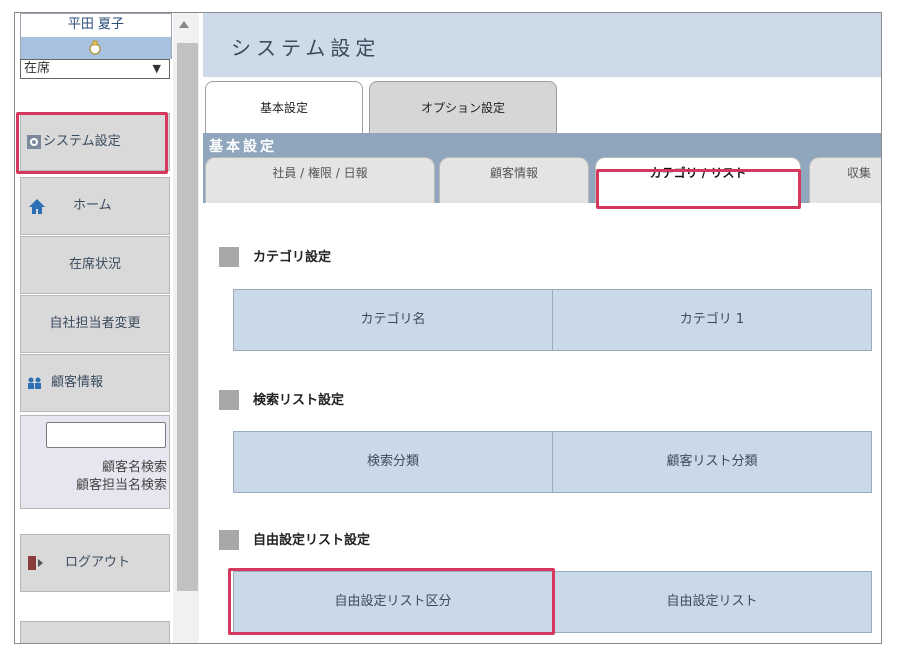 This screenshot has width=903, height=660. I want to click on logout-button: ログアウト, so click(95, 563).